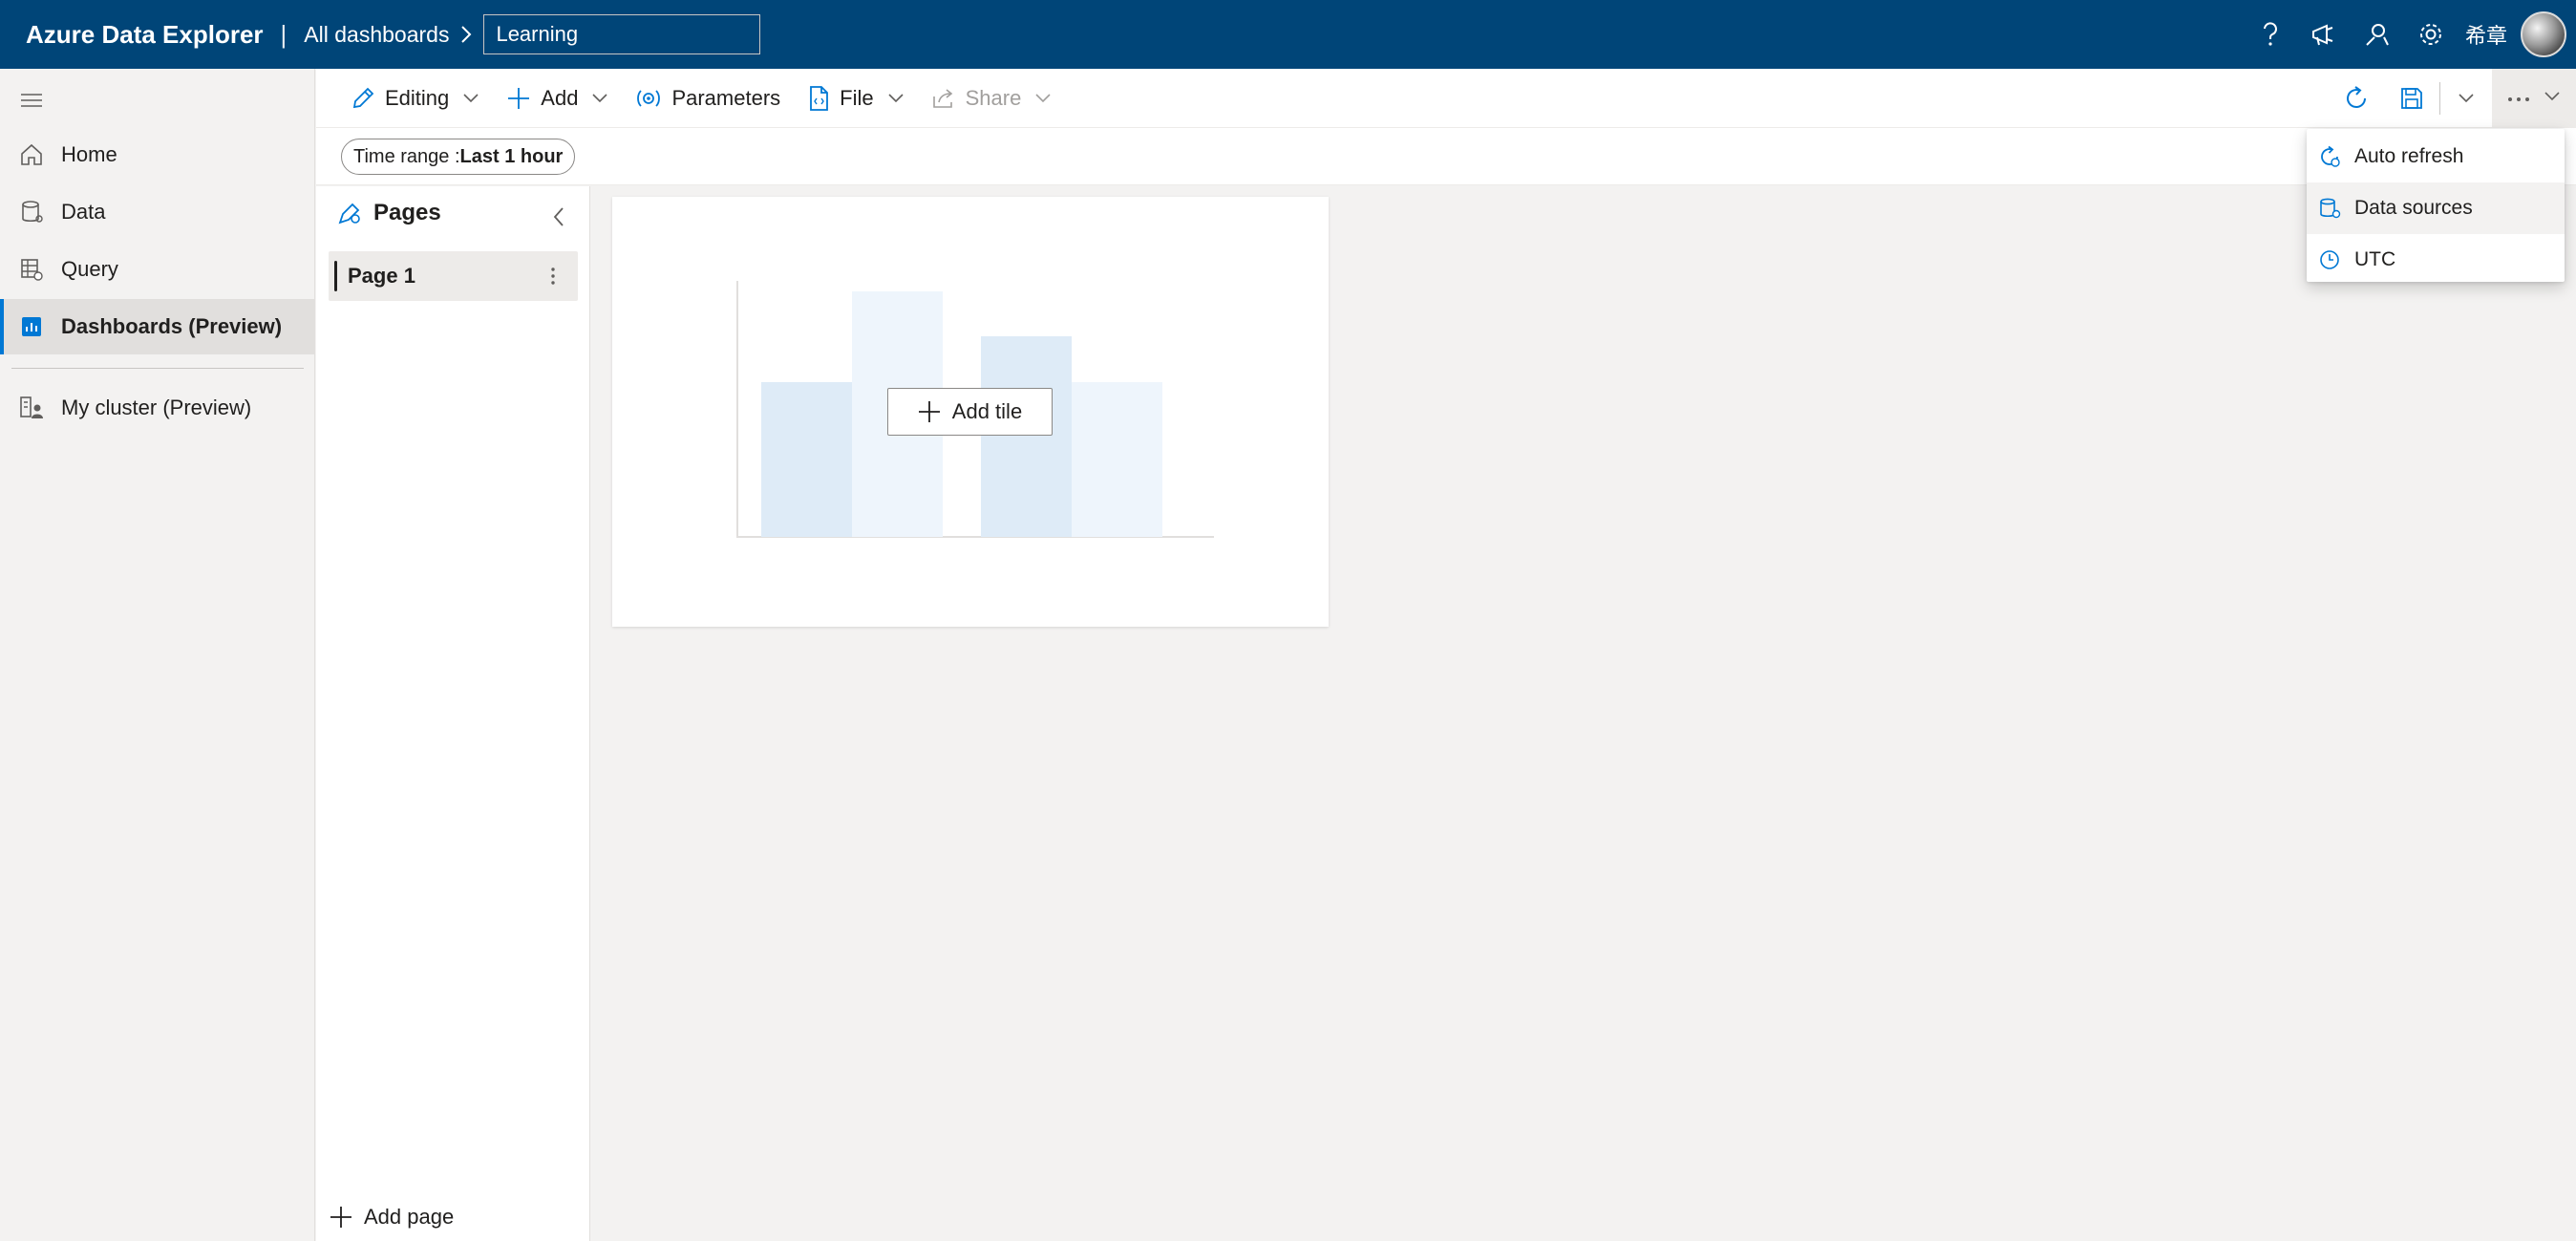 The image size is (2576, 1241). I want to click on share-icon, so click(943, 98).